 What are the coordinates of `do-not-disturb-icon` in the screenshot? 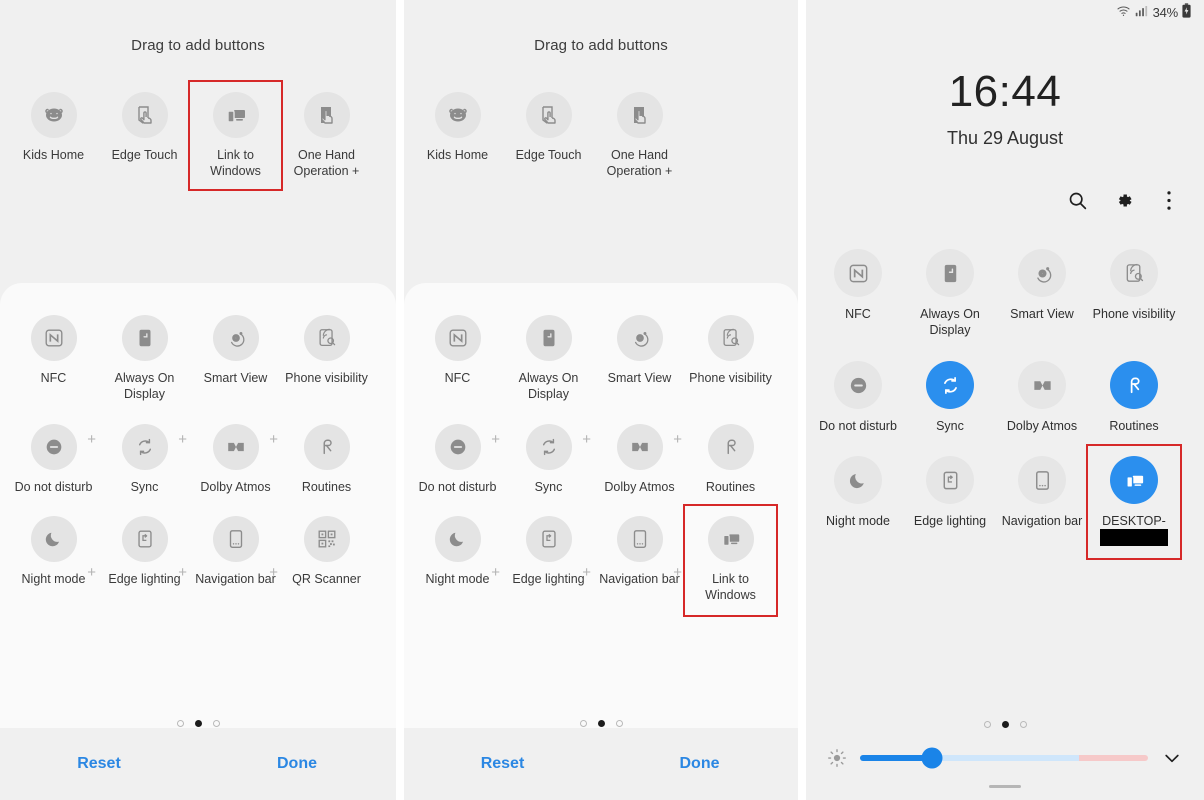 It's located at (53, 447).